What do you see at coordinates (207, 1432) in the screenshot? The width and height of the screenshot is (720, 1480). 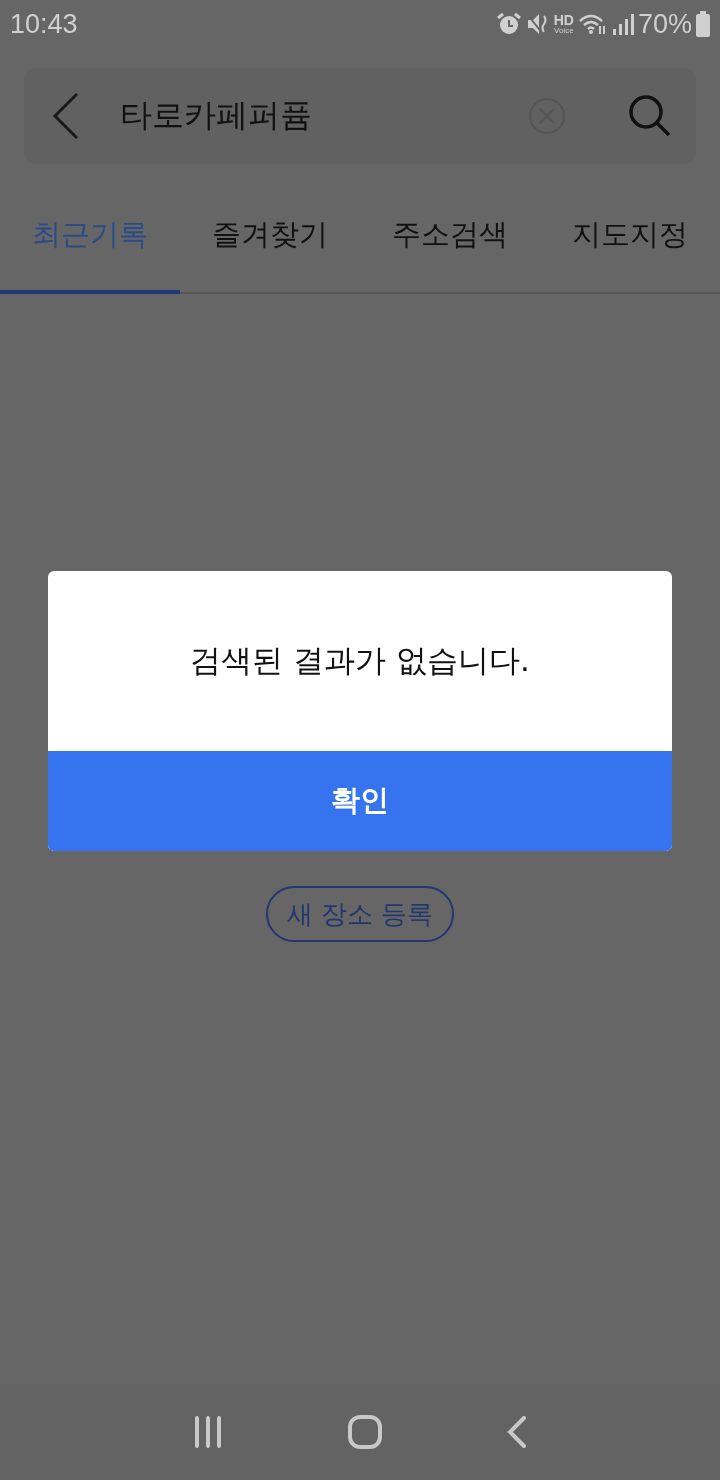 I see `recent-apps-icon` at bounding box center [207, 1432].